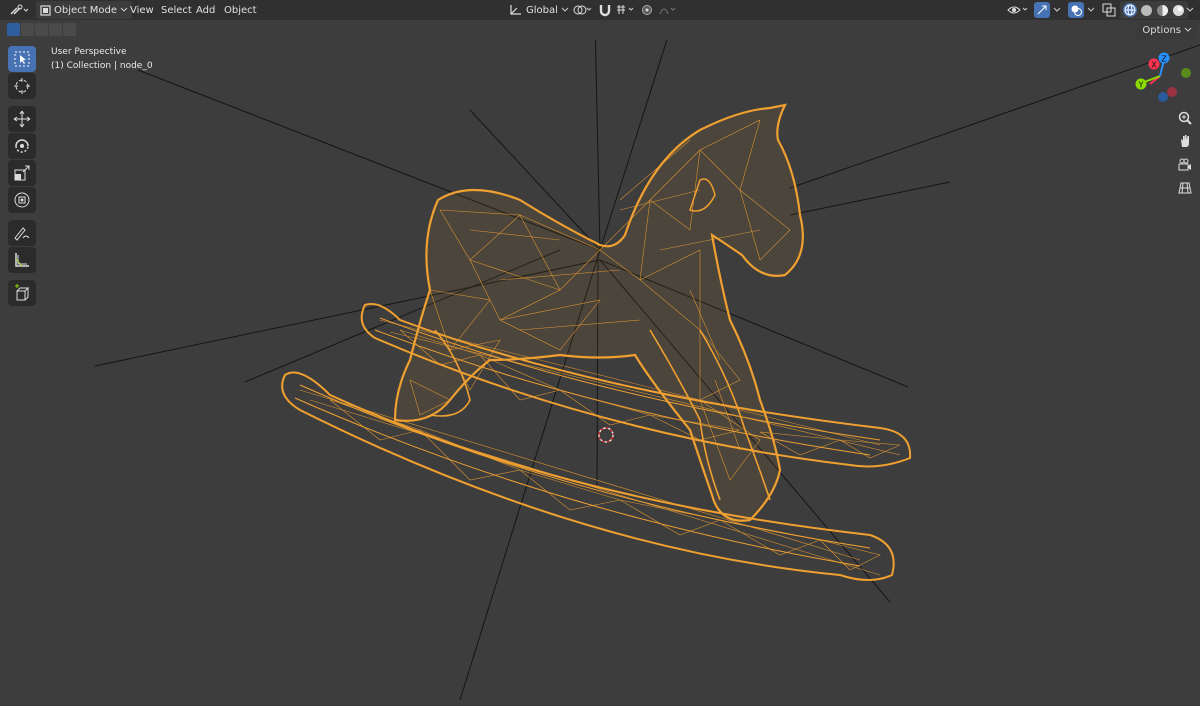 This screenshot has width=1200, height=706. I want to click on perspective-toggle-button, so click(1185, 188).